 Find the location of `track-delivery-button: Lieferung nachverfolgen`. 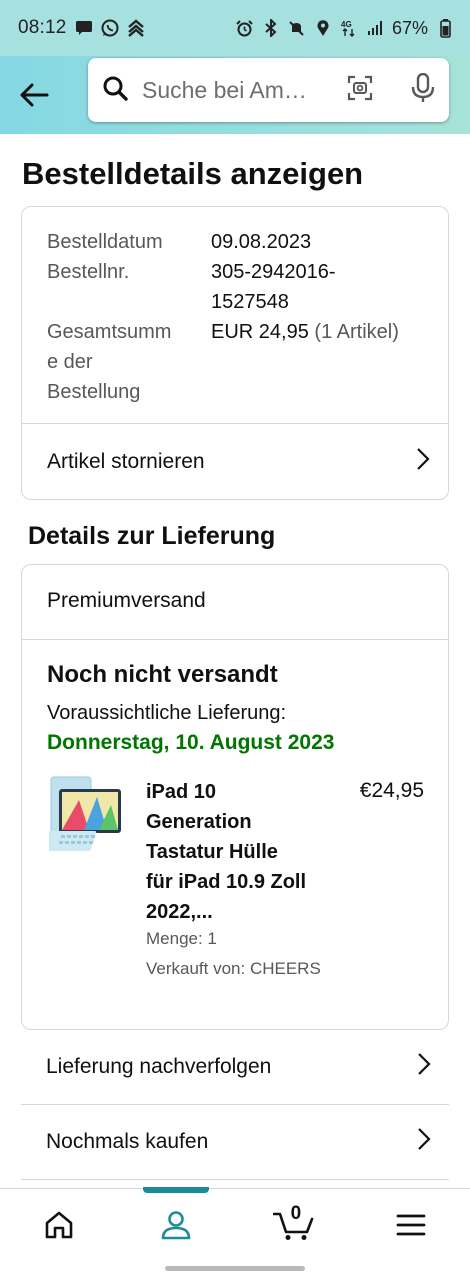

track-delivery-button: Lieferung nachverfolgen is located at coordinates (235, 1067).